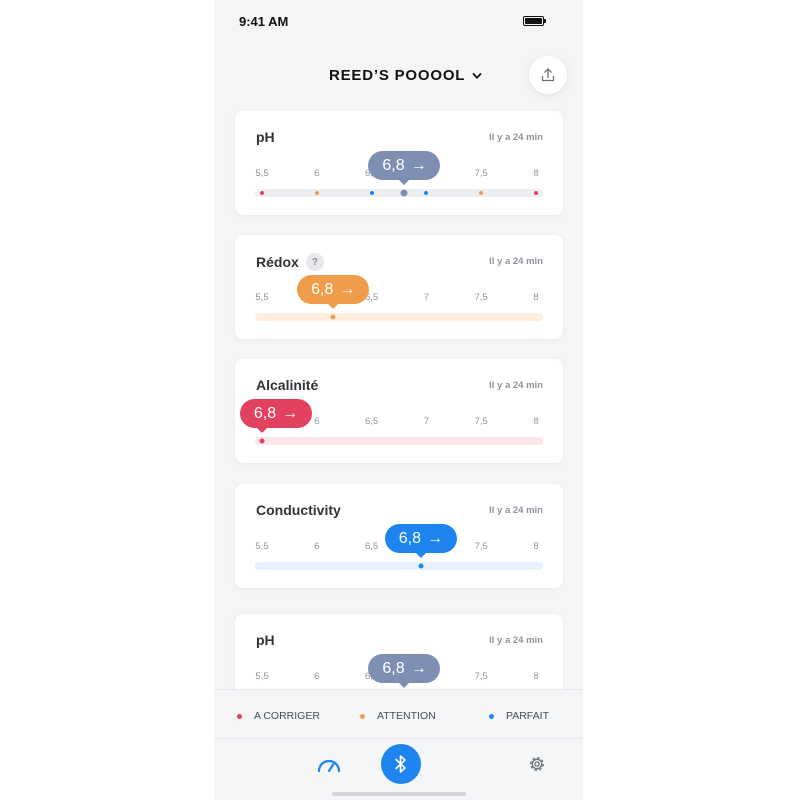 The image size is (800, 800). What do you see at coordinates (406, 716) in the screenshot?
I see `legend-label: ATTENTION` at bounding box center [406, 716].